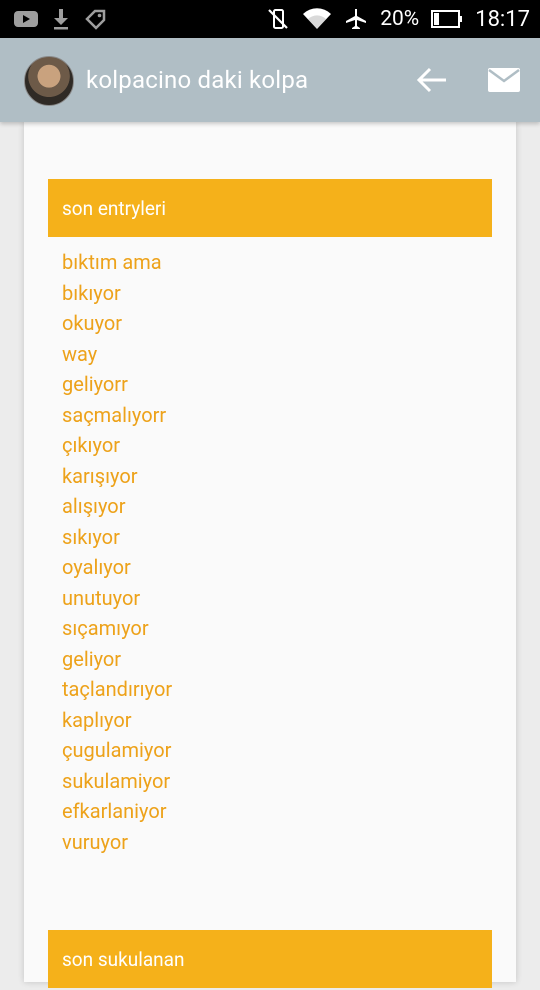 The width and height of the screenshot is (540, 990). Describe the element at coordinates (356, 19) in the screenshot. I see `airplane-mode-icon` at that location.